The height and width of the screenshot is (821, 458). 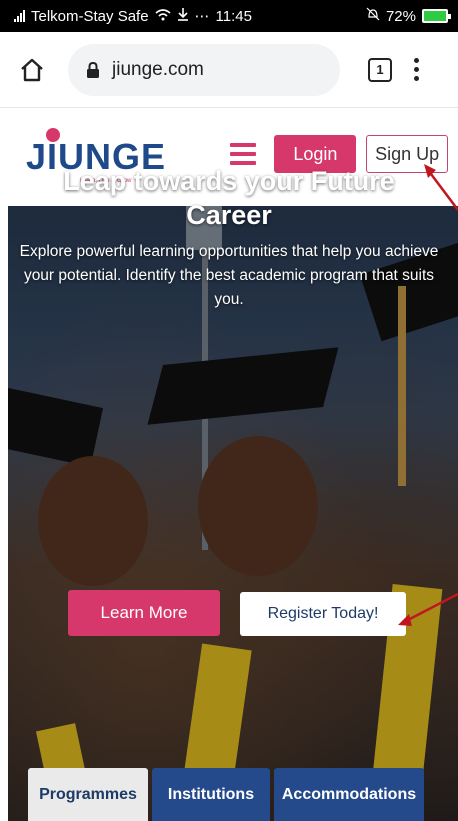 I want to click on tab-institutions: Institutions, so click(x=211, y=794).